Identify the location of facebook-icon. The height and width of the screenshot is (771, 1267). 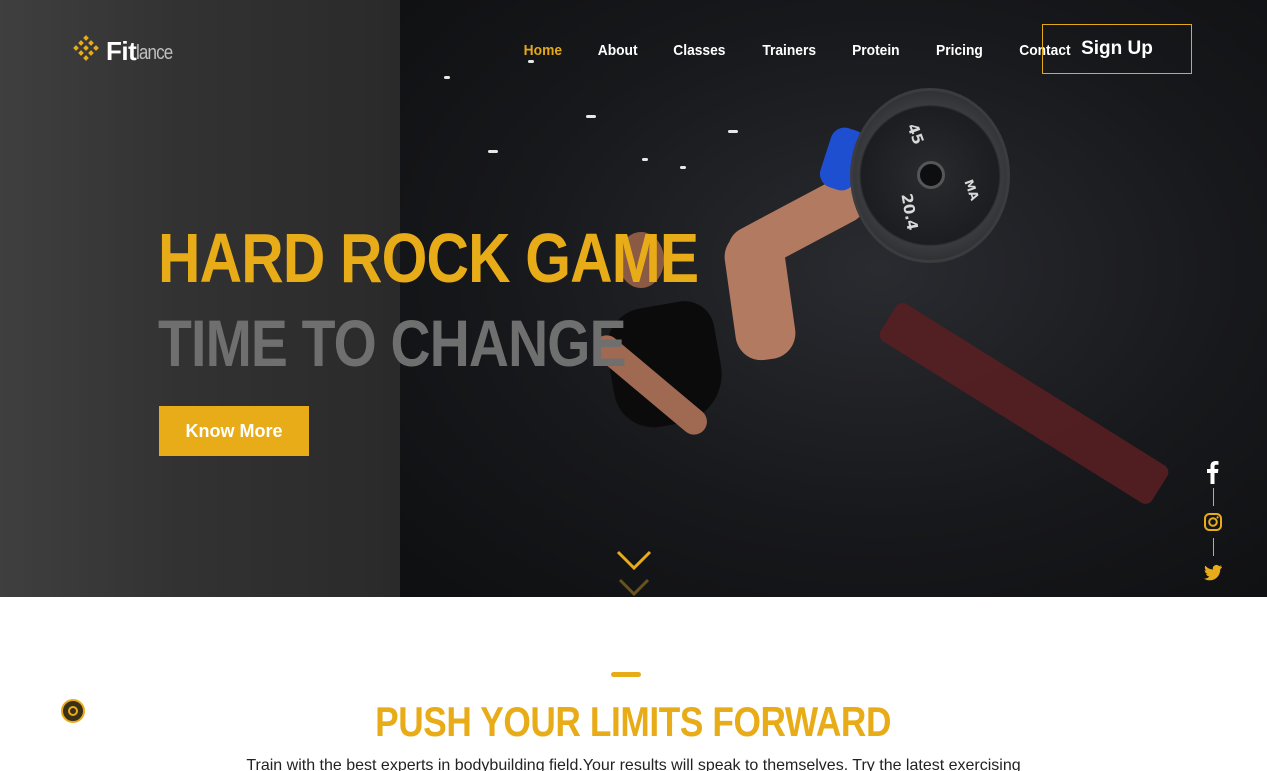
(1213, 472).